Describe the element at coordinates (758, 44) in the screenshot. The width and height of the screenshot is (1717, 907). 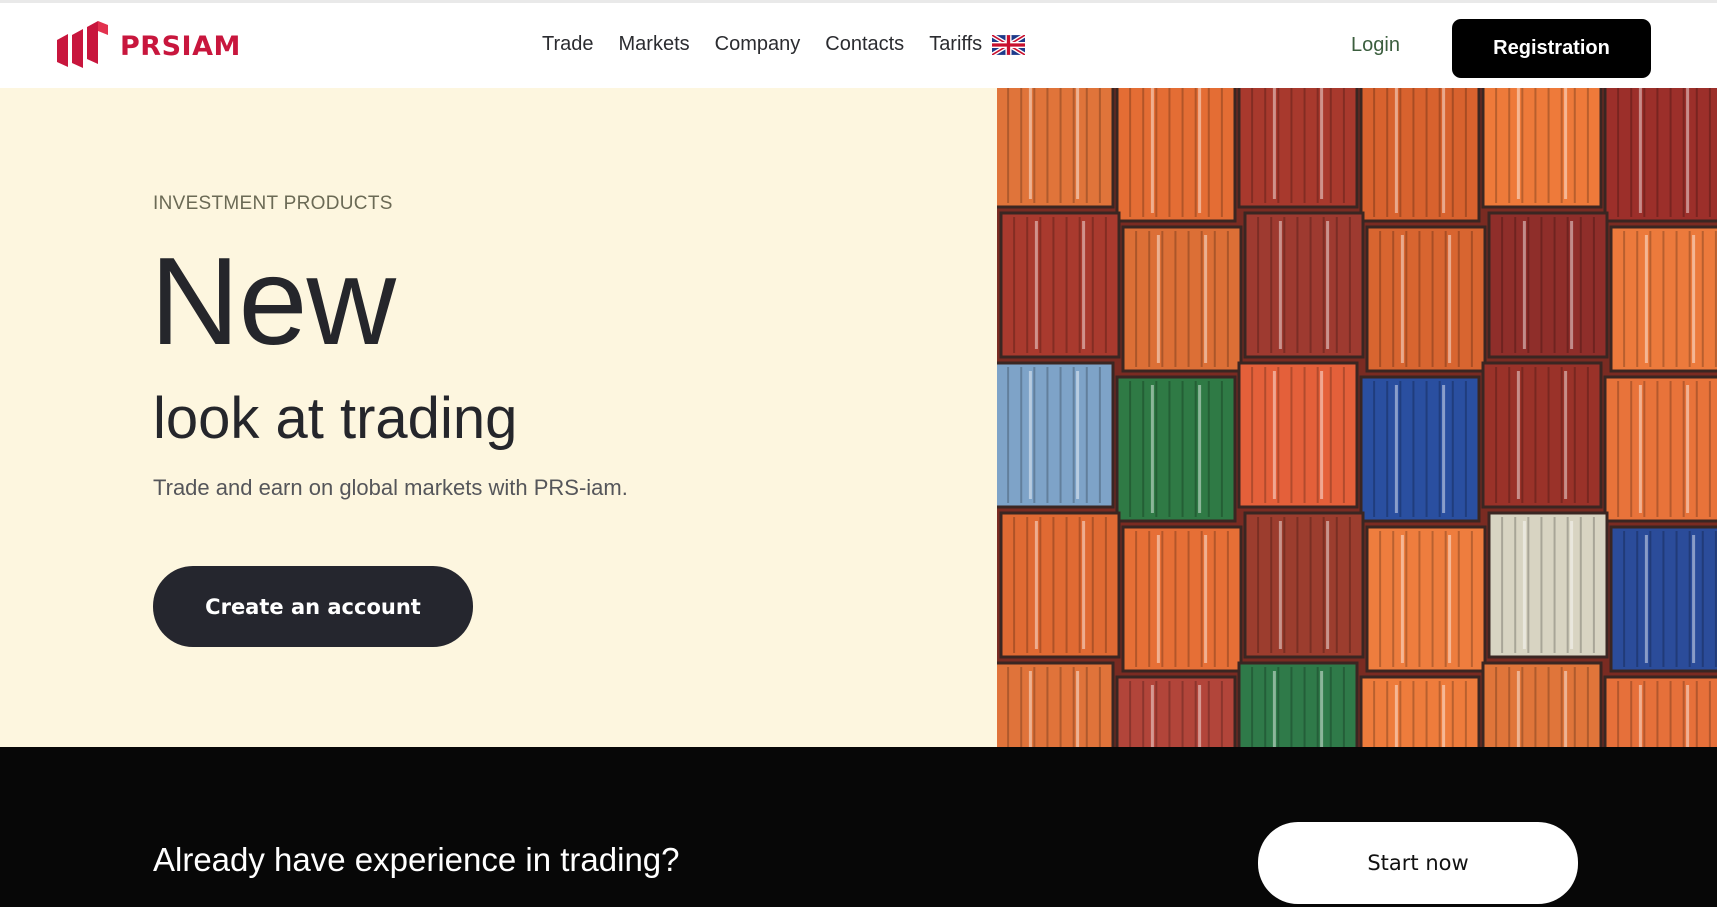
I see `nav-item-company: Company` at that location.